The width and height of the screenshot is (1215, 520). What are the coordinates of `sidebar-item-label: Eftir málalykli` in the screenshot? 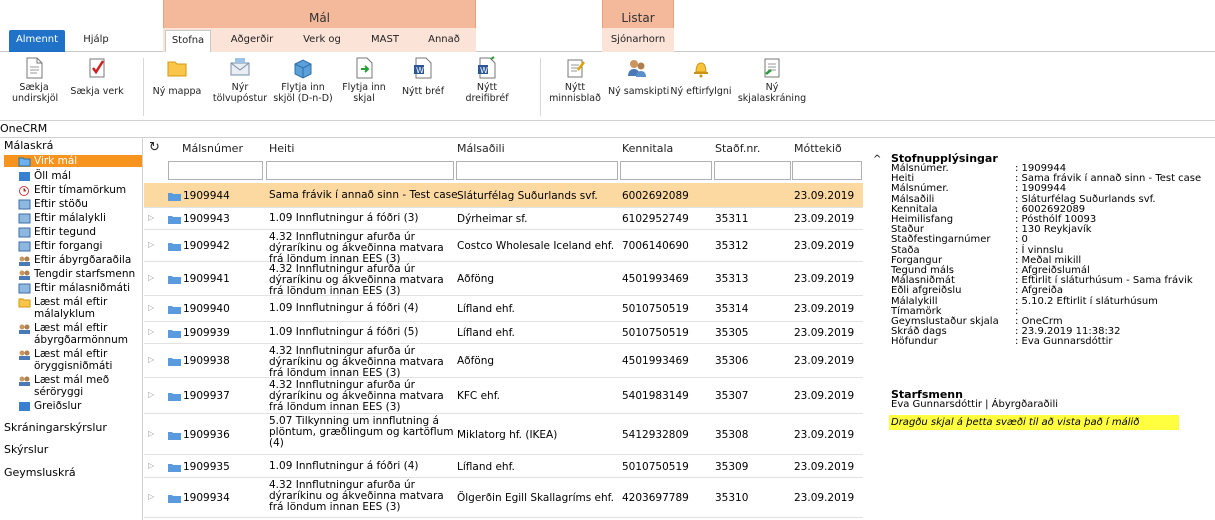 It's located at (70, 218).